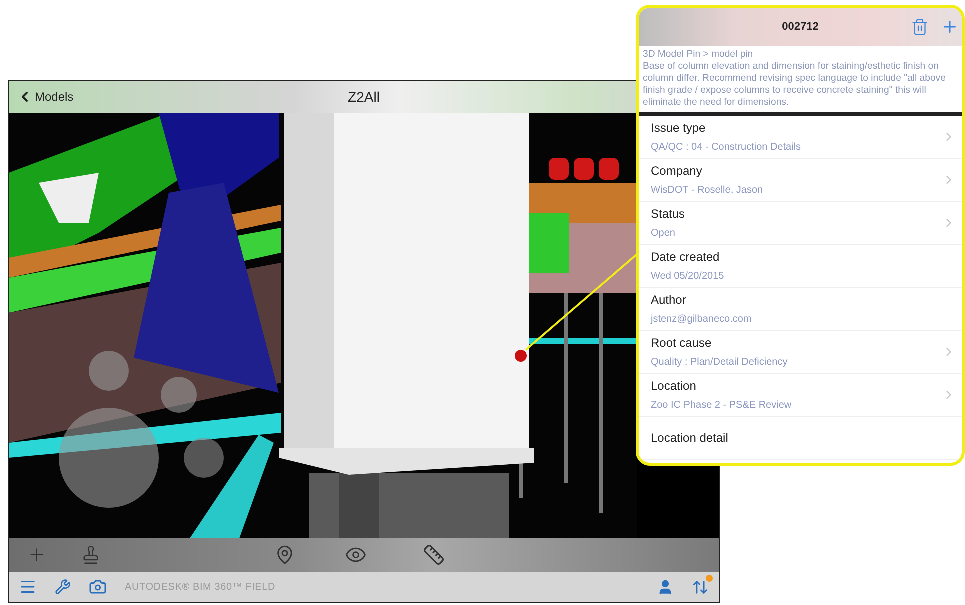  What do you see at coordinates (688, 276) in the screenshot?
I see `field-value: Wed 05/20/2015` at bounding box center [688, 276].